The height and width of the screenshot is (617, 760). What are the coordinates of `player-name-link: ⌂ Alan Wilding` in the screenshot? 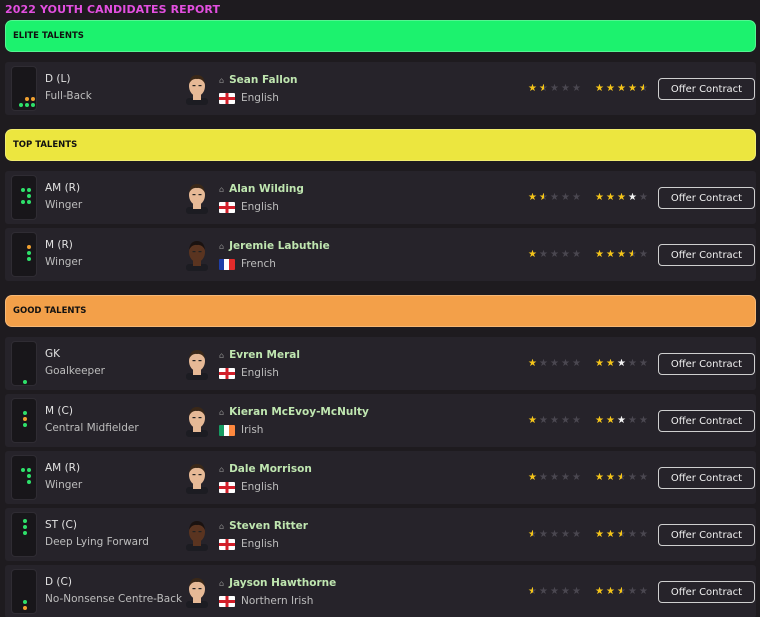 It's located at (261, 189).